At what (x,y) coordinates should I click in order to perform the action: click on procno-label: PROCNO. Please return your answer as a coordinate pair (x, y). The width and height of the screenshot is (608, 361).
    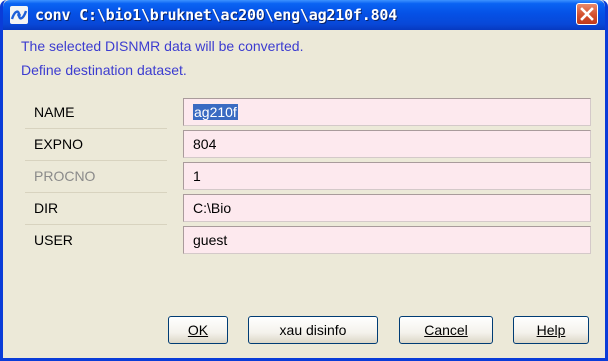
    Looking at the image, I should click on (65, 176).